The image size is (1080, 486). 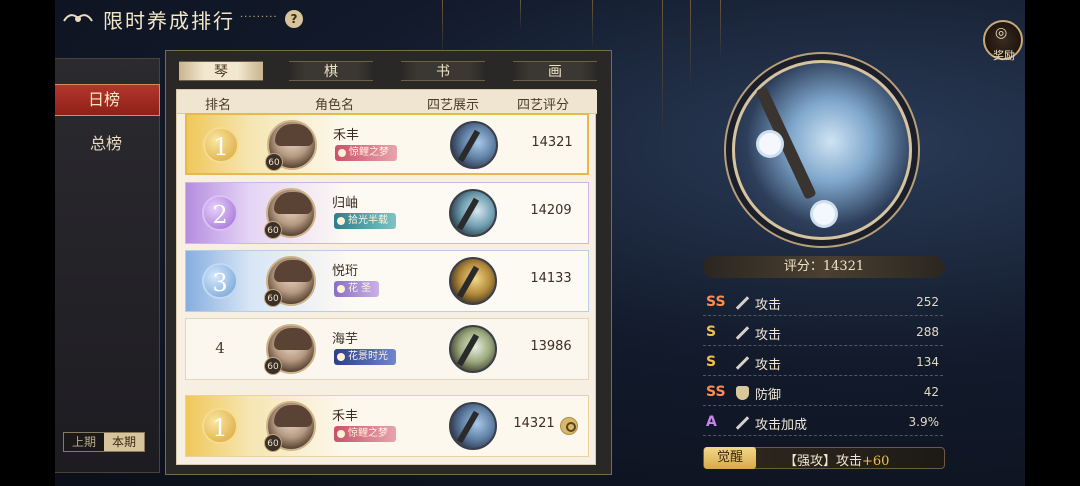 What do you see at coordinates (924, 422) in the screenshot?
I see `stat-value: 3.9%` at bounding box center [924, 422].